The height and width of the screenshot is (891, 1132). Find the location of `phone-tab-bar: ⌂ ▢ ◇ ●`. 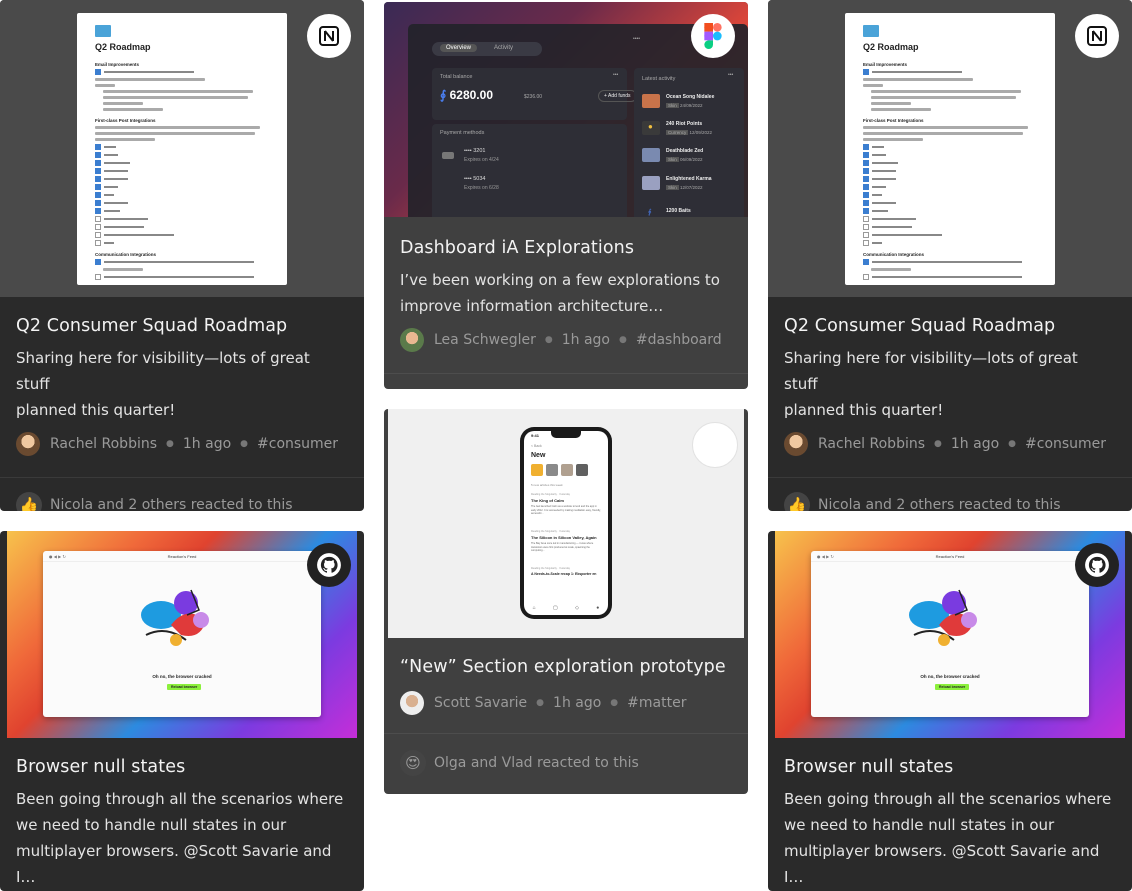

phone-tab-bar: ⌂ ▢ ◇ ● is located at coordinates (566, 608).